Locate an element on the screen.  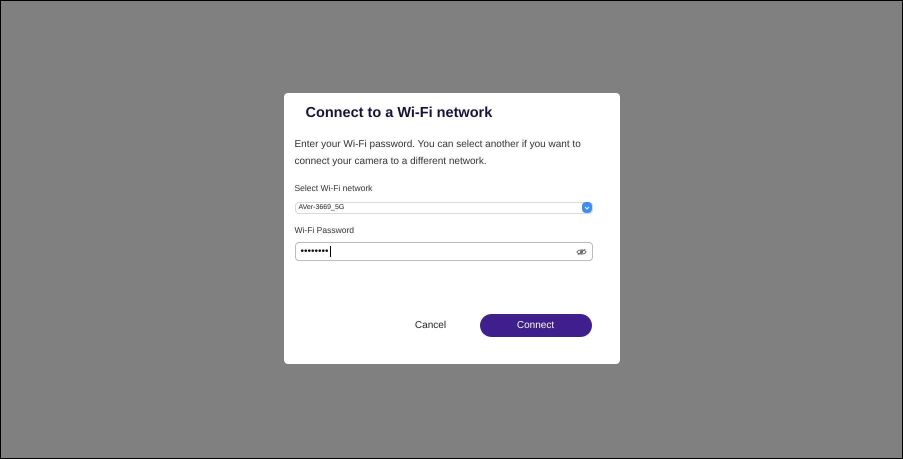
network-label: Select Wi-Fi network is located at coordinates (334, 188).